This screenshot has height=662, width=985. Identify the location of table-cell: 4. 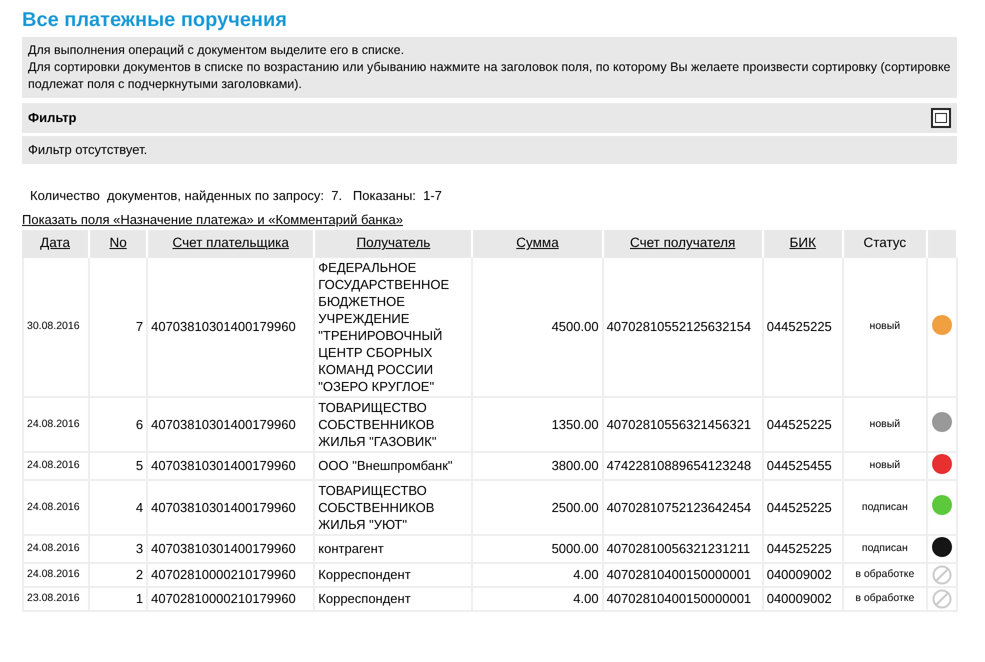
(119, 508).